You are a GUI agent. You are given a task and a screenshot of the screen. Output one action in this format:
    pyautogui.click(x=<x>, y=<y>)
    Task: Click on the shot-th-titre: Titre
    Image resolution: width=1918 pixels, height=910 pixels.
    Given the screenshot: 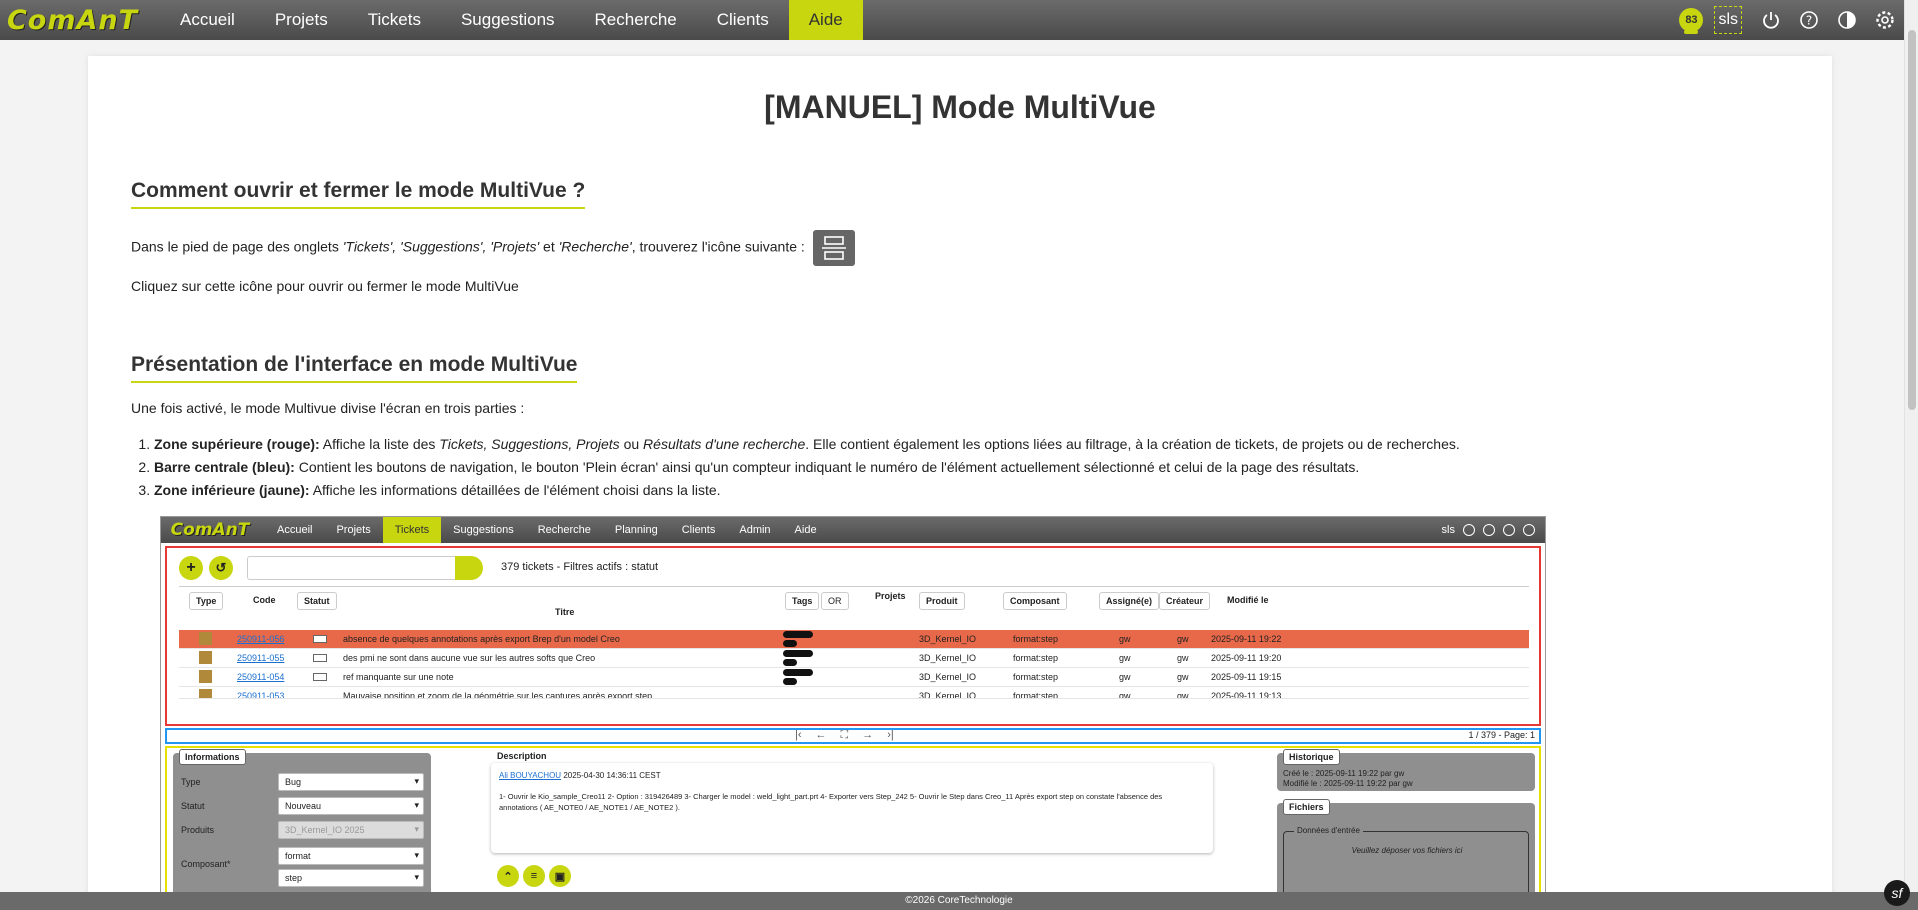 What is the action you would take?
    pyautogui.click(x=565, y=612)
    